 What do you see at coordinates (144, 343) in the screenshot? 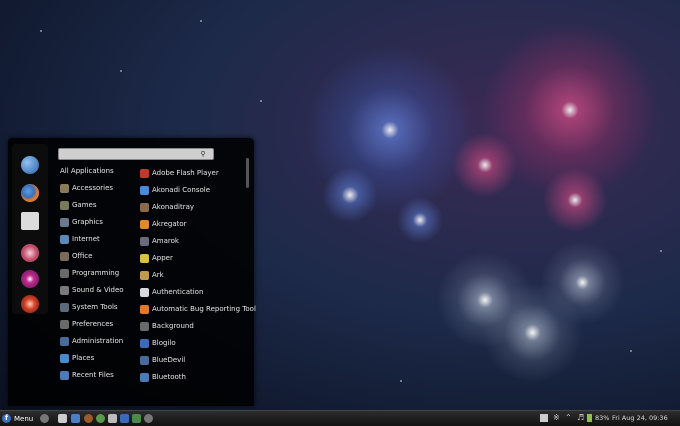
I see `blogilo-icon` at bounding box center [144, 343].